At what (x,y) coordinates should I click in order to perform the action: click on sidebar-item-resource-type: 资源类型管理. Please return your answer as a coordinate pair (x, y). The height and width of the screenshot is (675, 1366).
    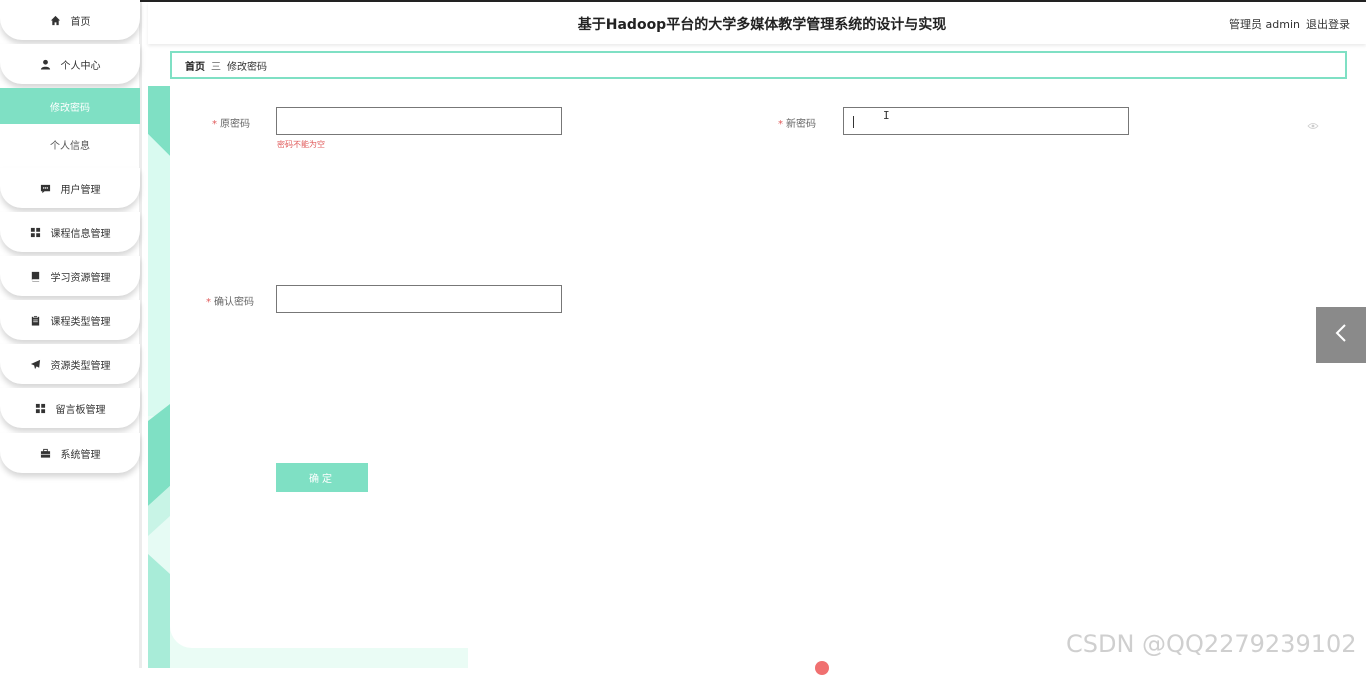
    Looking at the image, I should click on (70, 364).